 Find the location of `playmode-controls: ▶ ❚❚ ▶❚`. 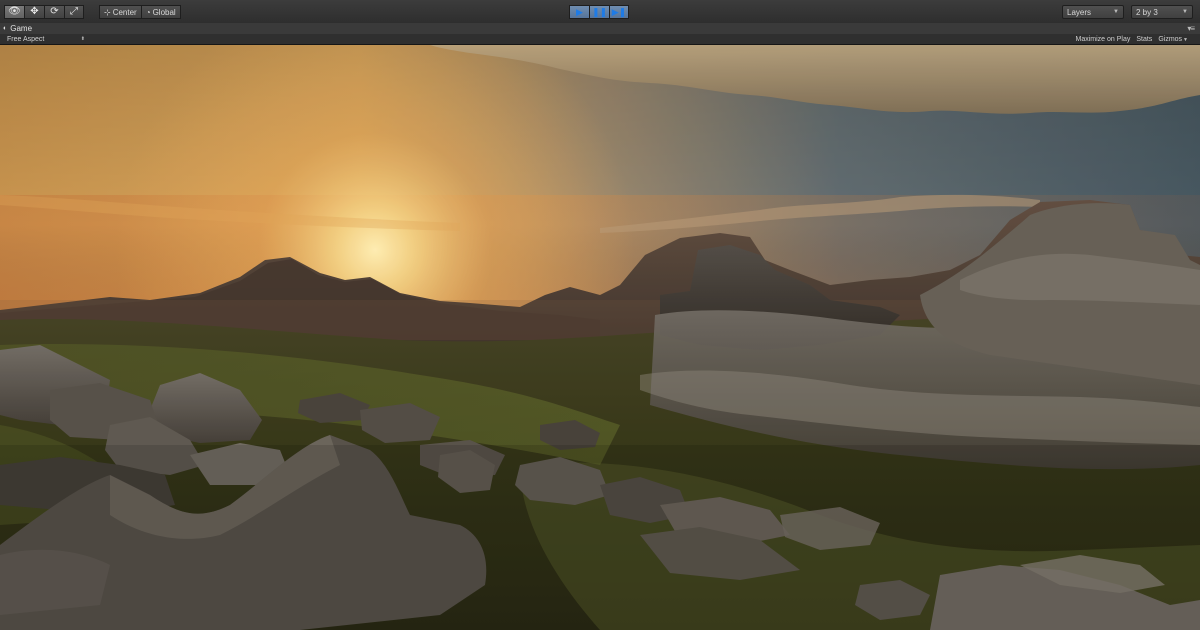

playmode-controls: ▶ ❚❚ ▶❚ is located at coordinates (599, 12).